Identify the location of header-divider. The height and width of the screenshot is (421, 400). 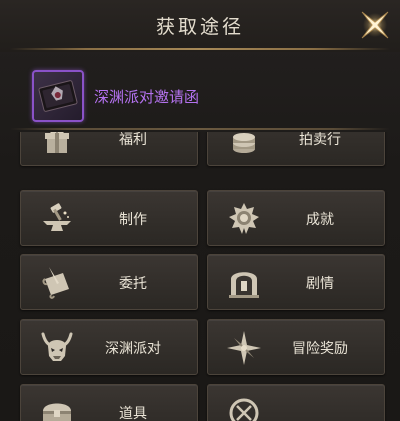
(200, 49).